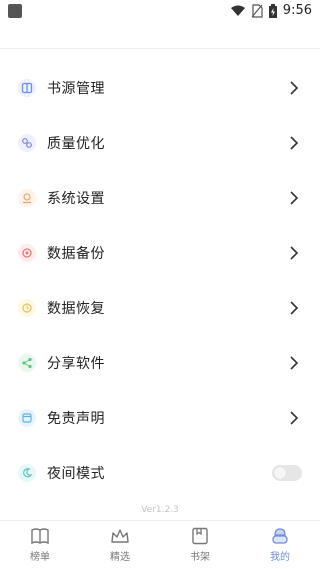  Describe the element at coordinates (160, 197) in the screenshot. I see `menu-item-settings: 系统设置` at that location.